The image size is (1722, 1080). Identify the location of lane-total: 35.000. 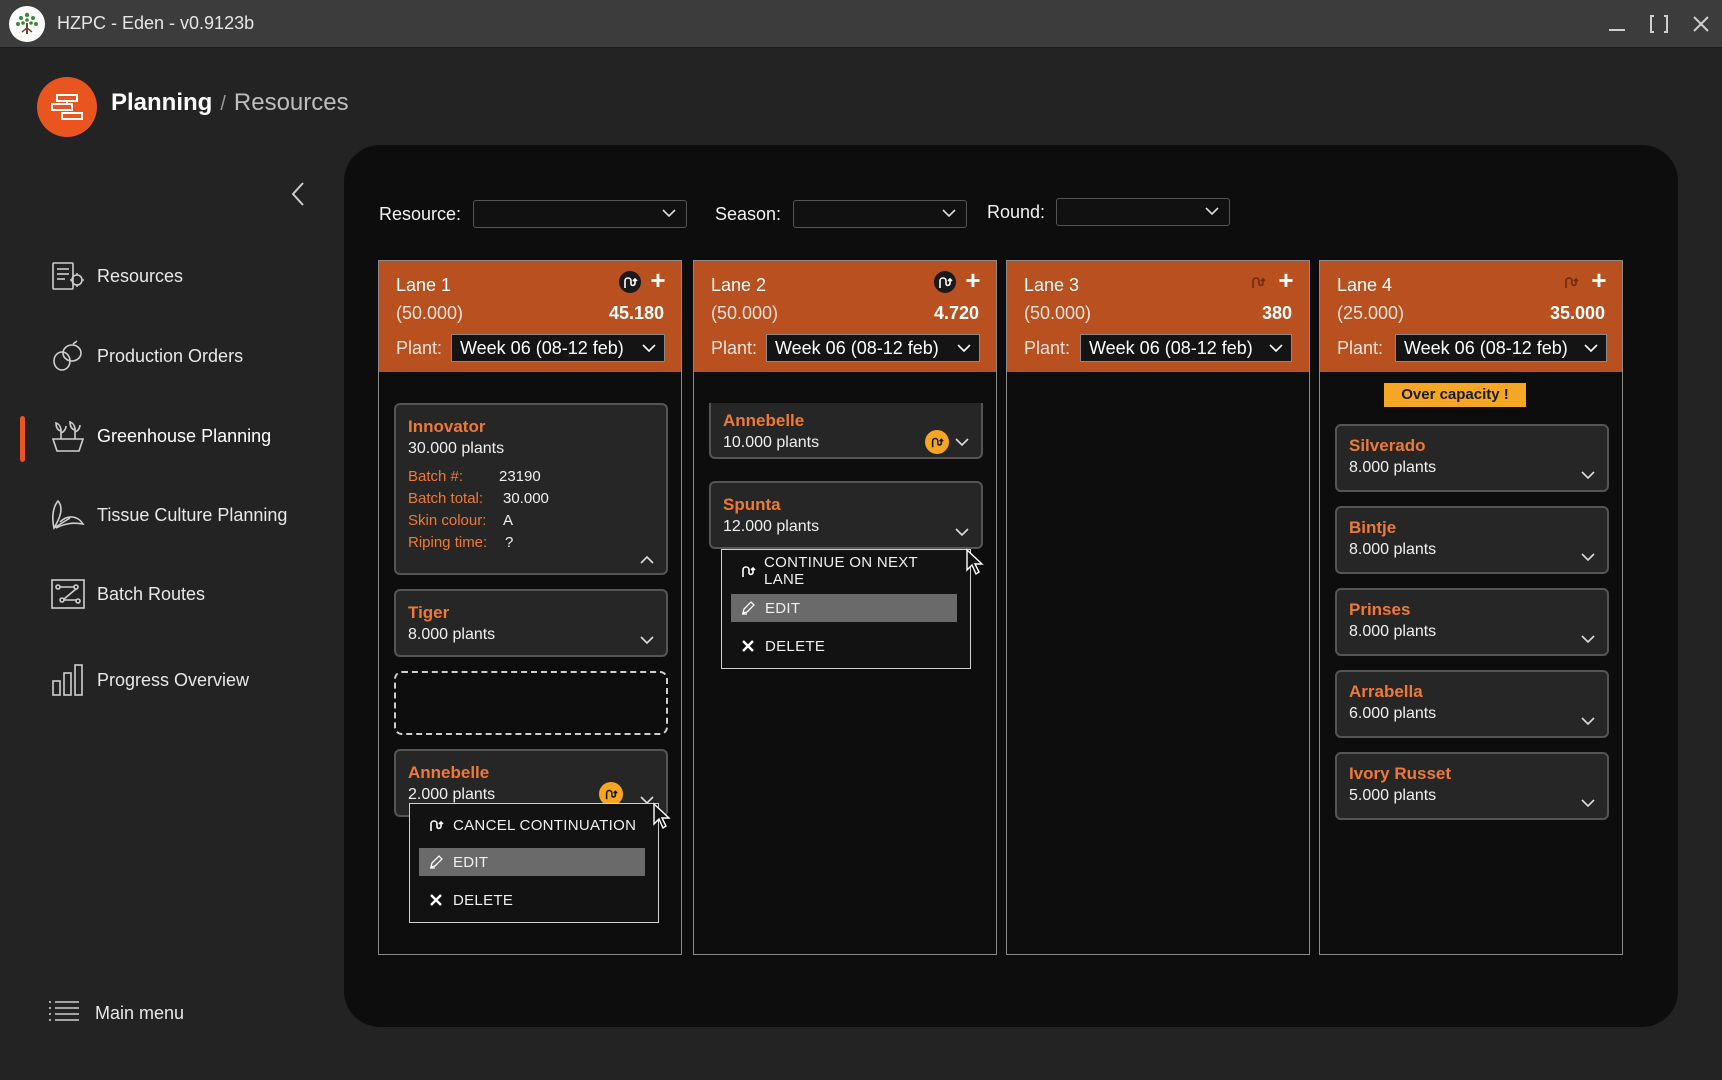
(1577, 313).